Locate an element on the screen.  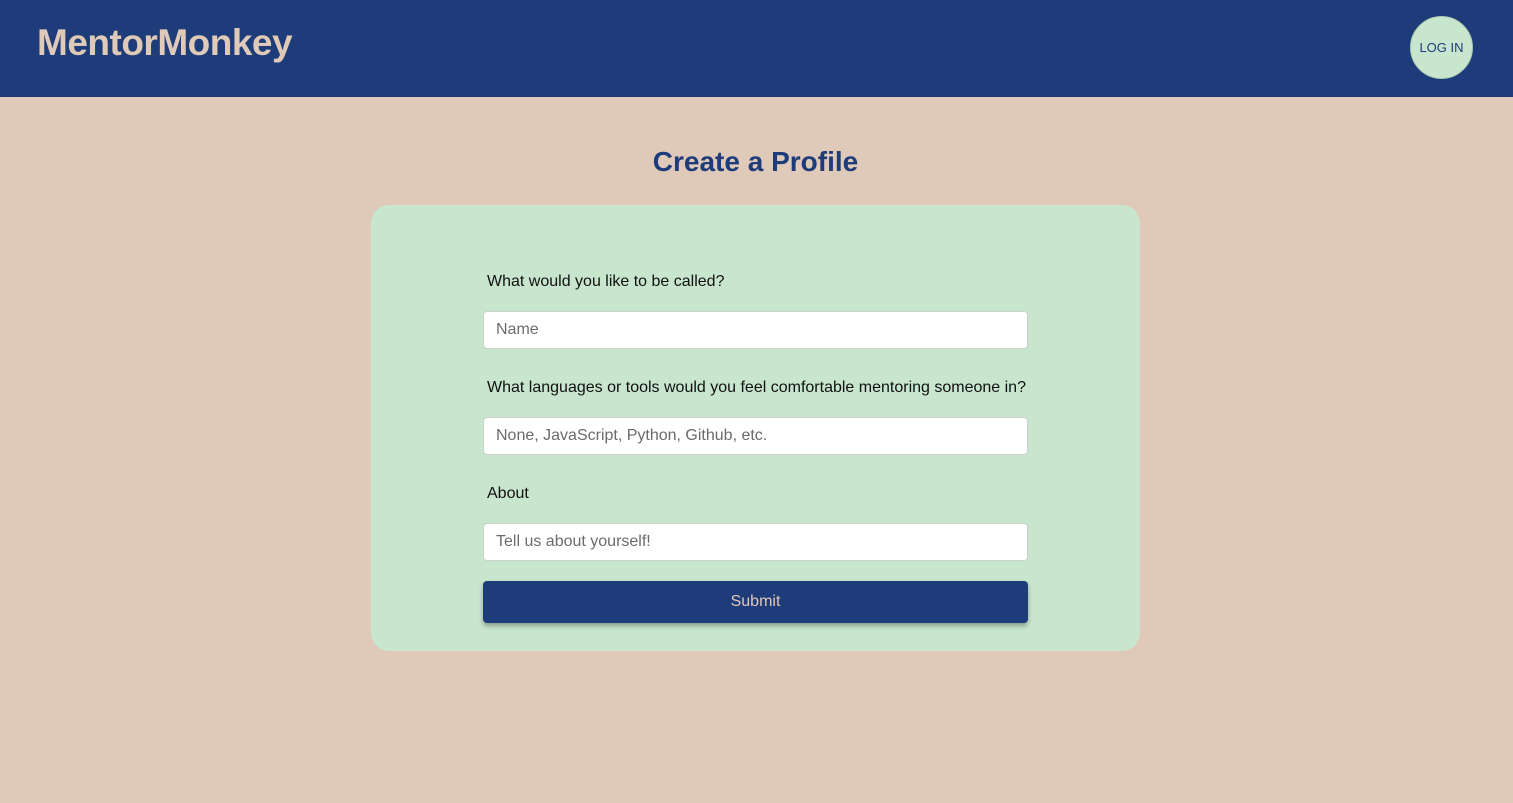
login-button: LOG IN is located at coordinates (1441, 47).